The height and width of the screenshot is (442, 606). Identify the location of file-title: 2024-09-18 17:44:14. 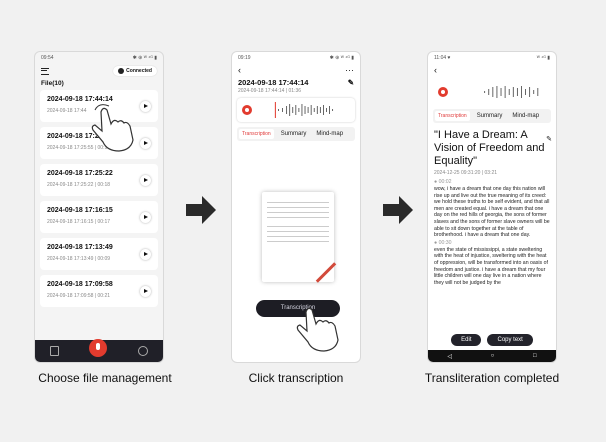
(80, 99).